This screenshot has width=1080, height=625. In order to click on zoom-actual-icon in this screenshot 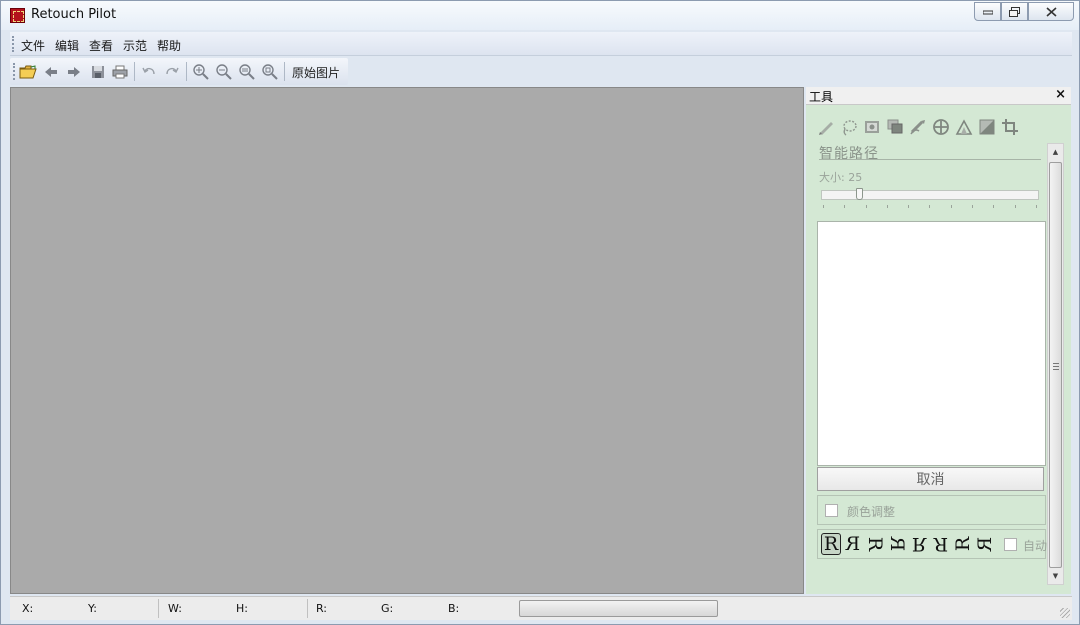, I will do `click(270, 71)`.